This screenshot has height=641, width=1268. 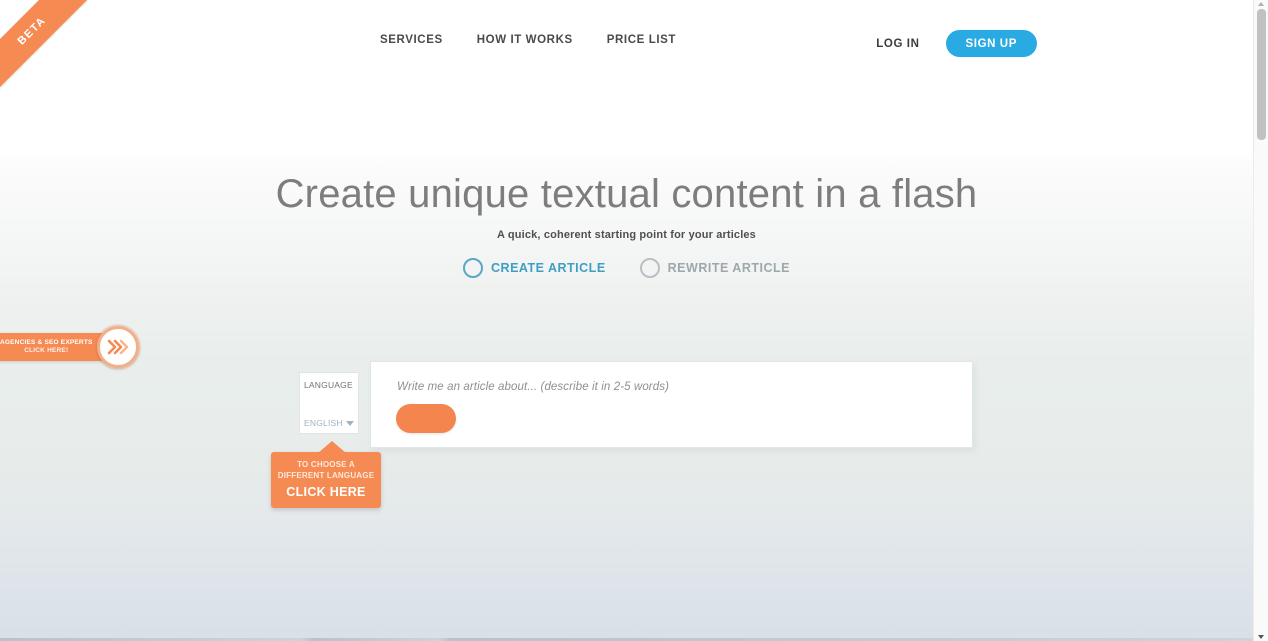 I want to click on chevron-down-icon, so click(x=350, y=423).